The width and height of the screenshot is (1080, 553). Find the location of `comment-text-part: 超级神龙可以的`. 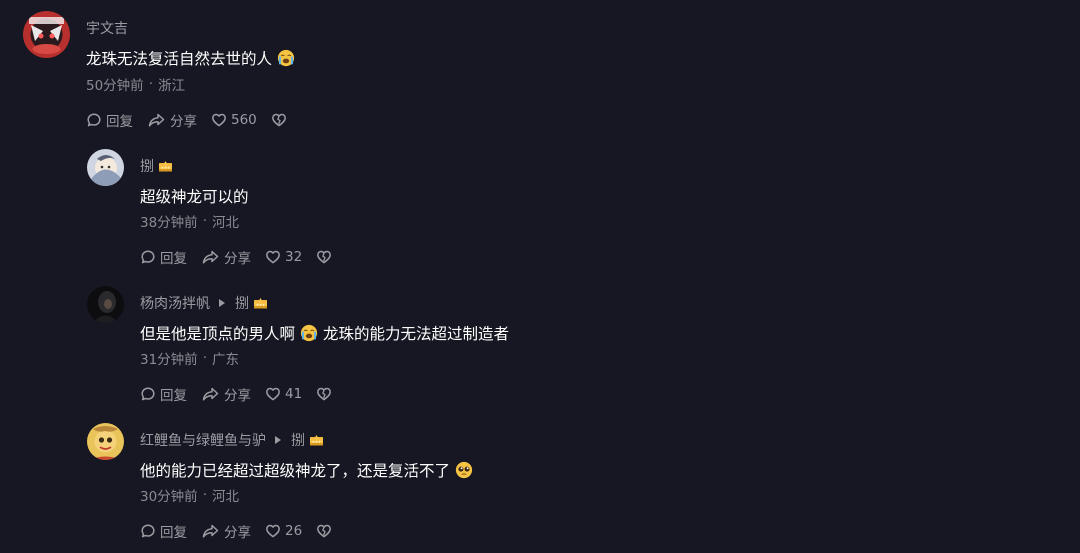

comment-text-part: 超级神龙可以的 is located at coordinates (194, 197).